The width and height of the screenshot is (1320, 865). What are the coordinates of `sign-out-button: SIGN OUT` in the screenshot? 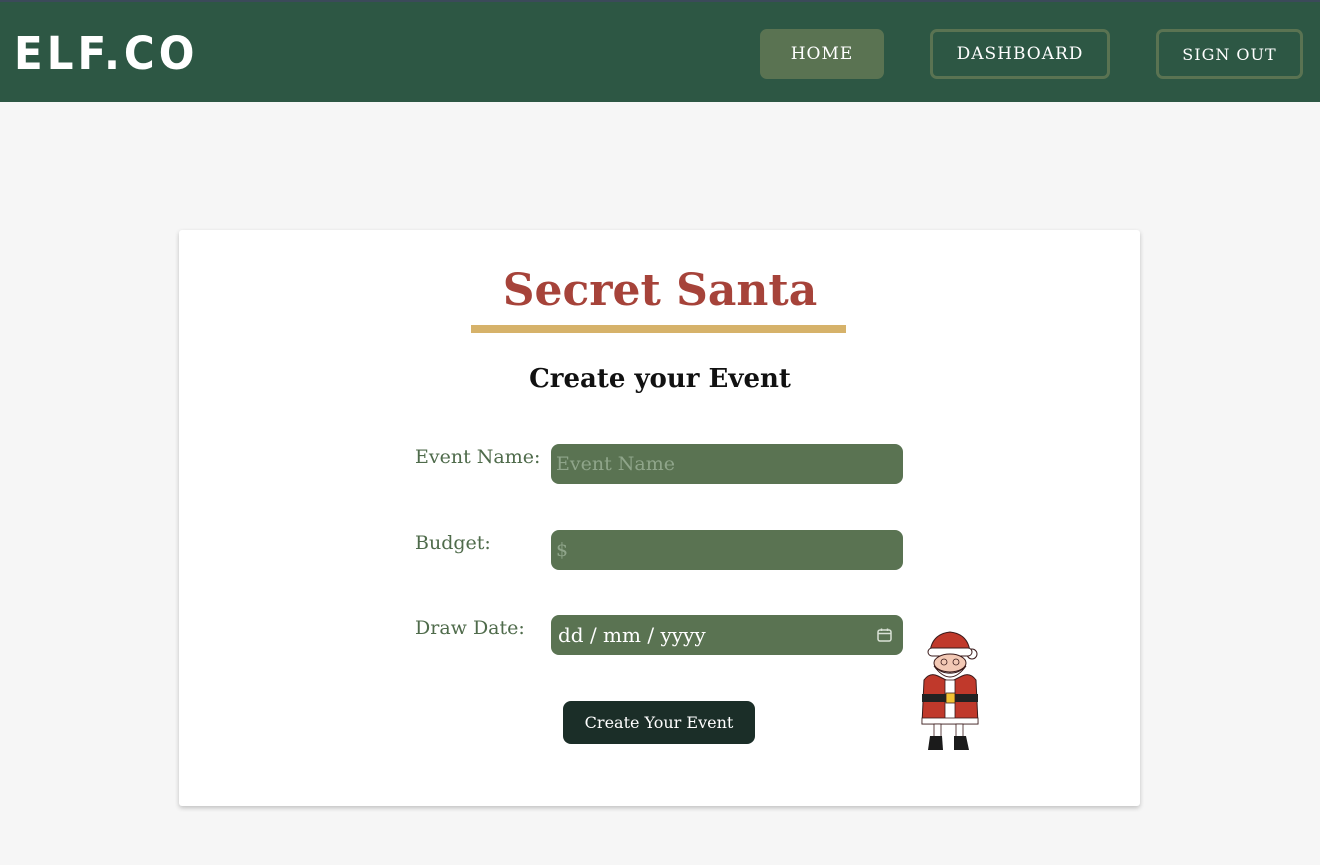 It's located at (1229, 54).